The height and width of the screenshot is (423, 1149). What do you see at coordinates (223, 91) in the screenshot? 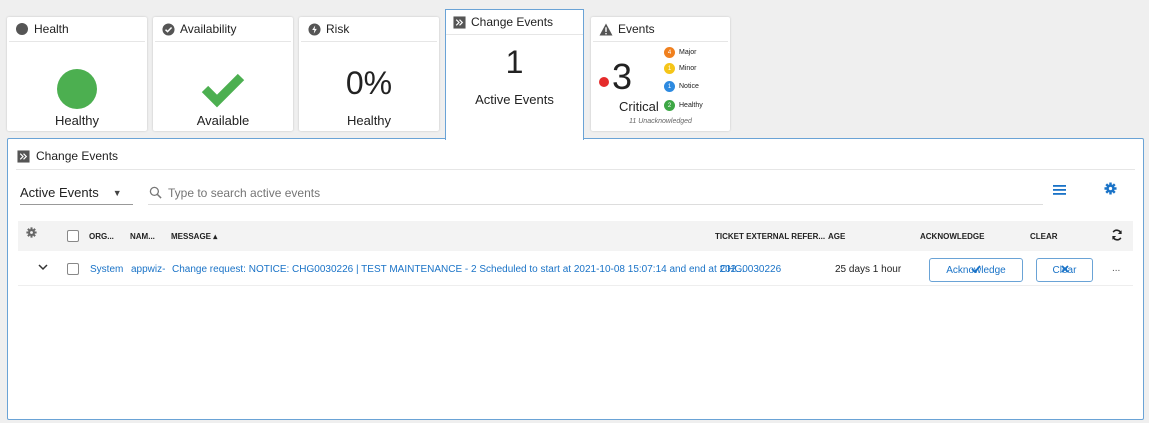
I see `available-check-icon` at bounding box center [223, 91].